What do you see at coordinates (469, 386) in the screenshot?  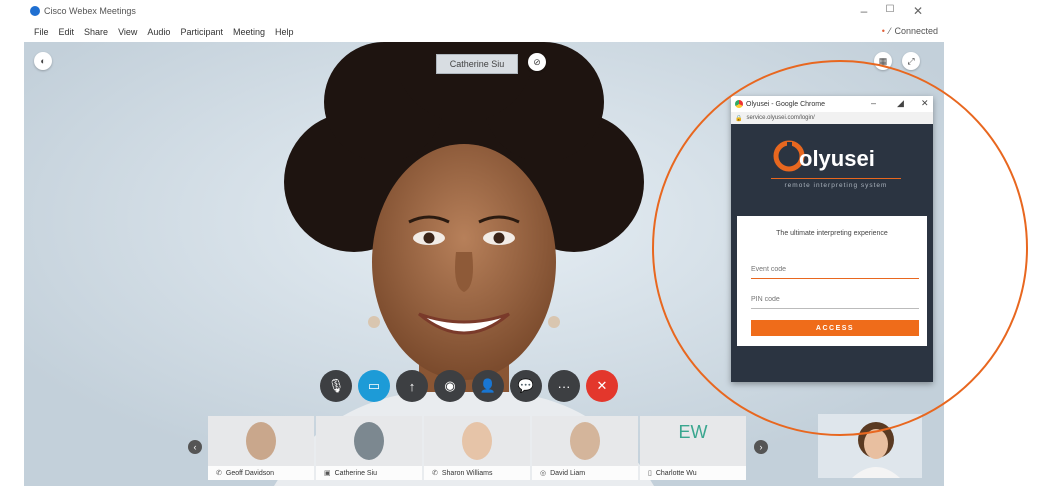 I see `meeting-controls: 🎙 ▭ ↑ ◉ 👤 💬 ··· ✕` at bounding box center [469, 386].